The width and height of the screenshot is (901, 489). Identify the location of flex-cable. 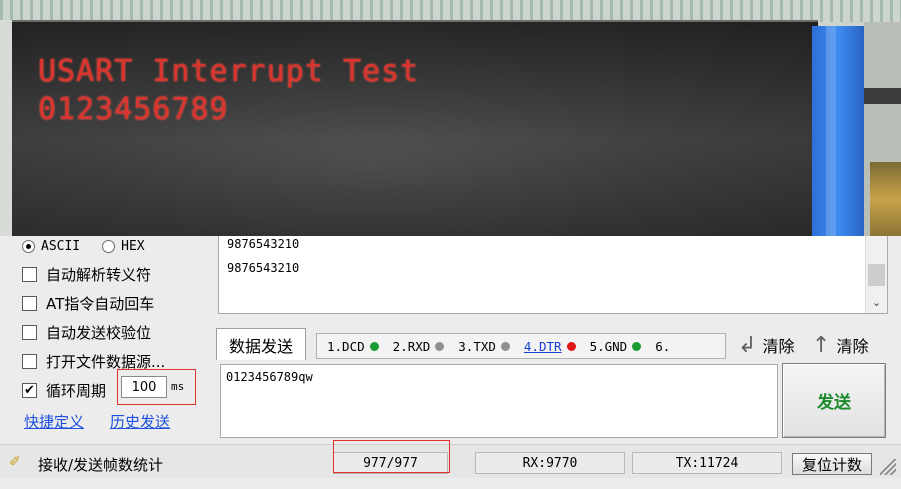
(838, 131).